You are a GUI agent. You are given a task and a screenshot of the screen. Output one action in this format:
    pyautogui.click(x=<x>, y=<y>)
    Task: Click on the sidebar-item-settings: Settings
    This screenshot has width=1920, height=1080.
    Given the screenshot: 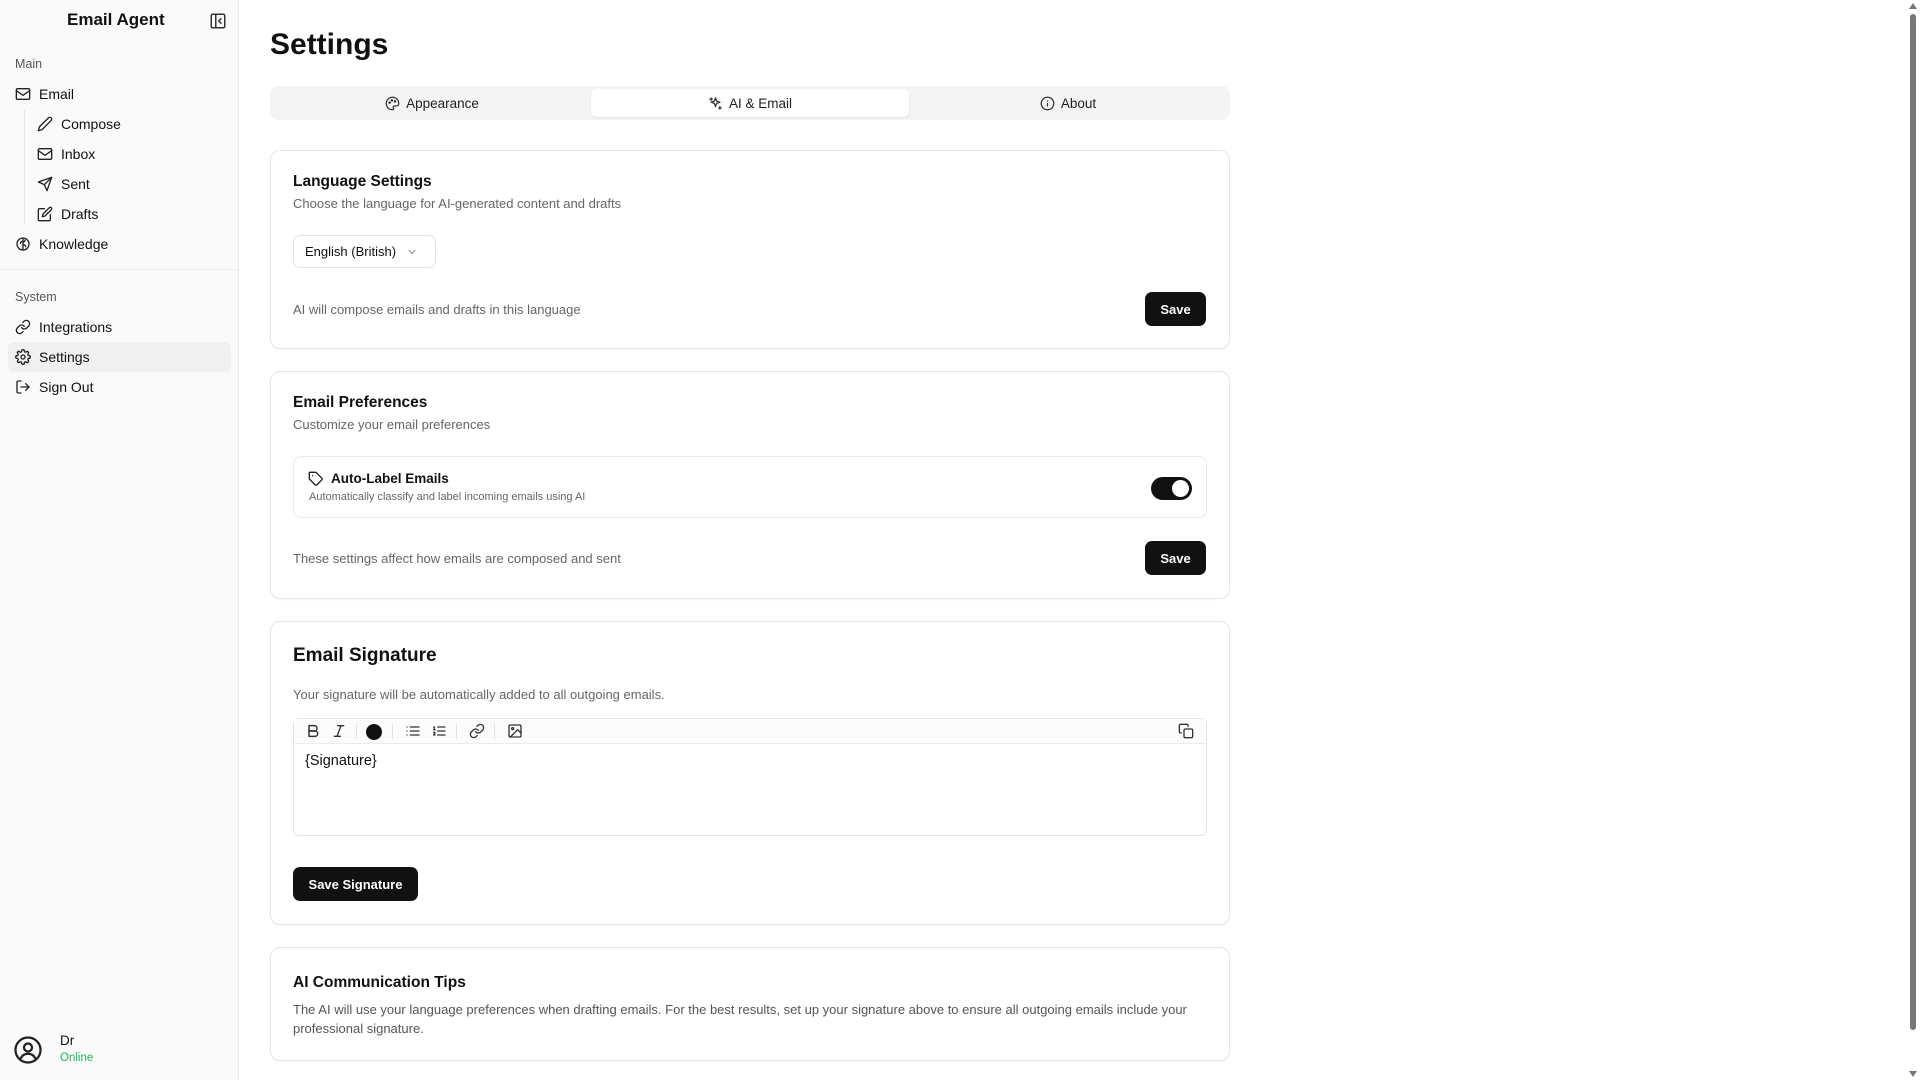 What is the action you would take?
    pyautogui.click(x=119, y=357)
    